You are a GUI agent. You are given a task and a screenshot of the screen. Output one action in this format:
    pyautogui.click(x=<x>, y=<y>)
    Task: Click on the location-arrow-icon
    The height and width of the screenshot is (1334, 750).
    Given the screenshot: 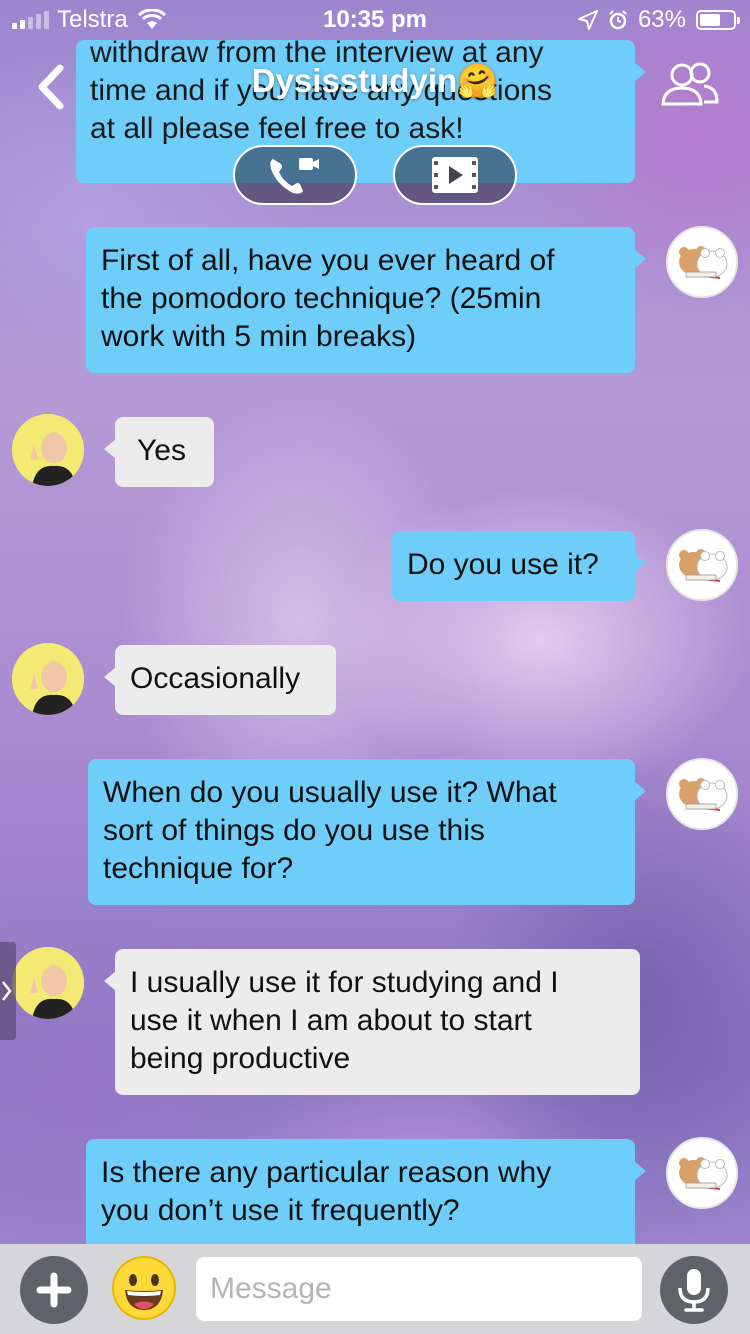 What is the action you would take?
    pyautogui.click(x=587, y=20)
    